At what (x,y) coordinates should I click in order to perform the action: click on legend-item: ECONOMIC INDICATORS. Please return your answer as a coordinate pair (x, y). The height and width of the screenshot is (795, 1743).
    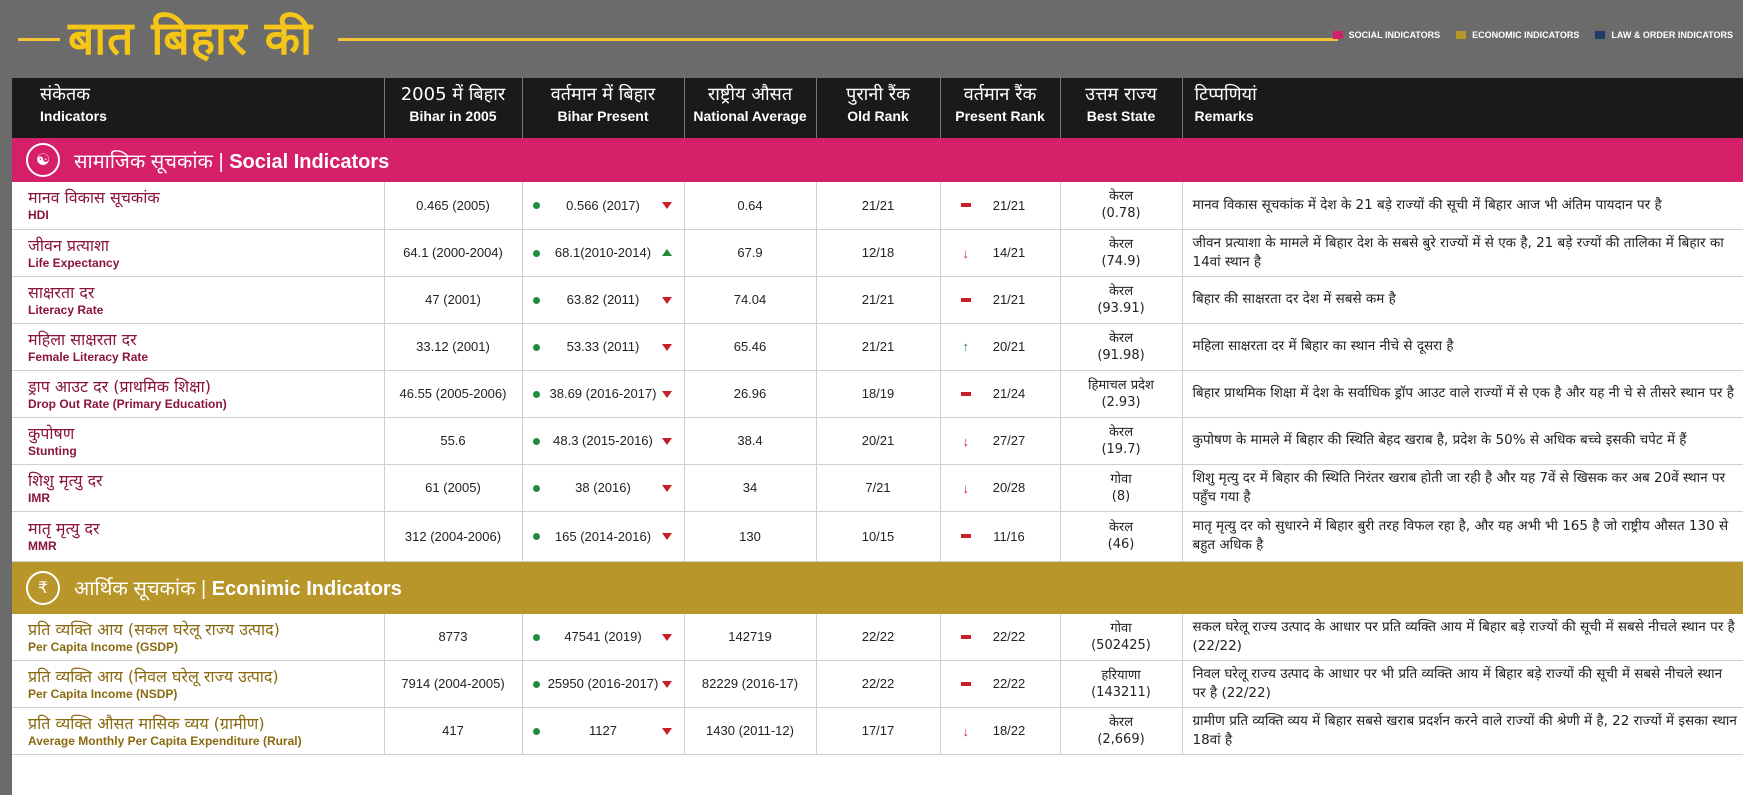
    Looking at the image, I should click on (1517, 35).